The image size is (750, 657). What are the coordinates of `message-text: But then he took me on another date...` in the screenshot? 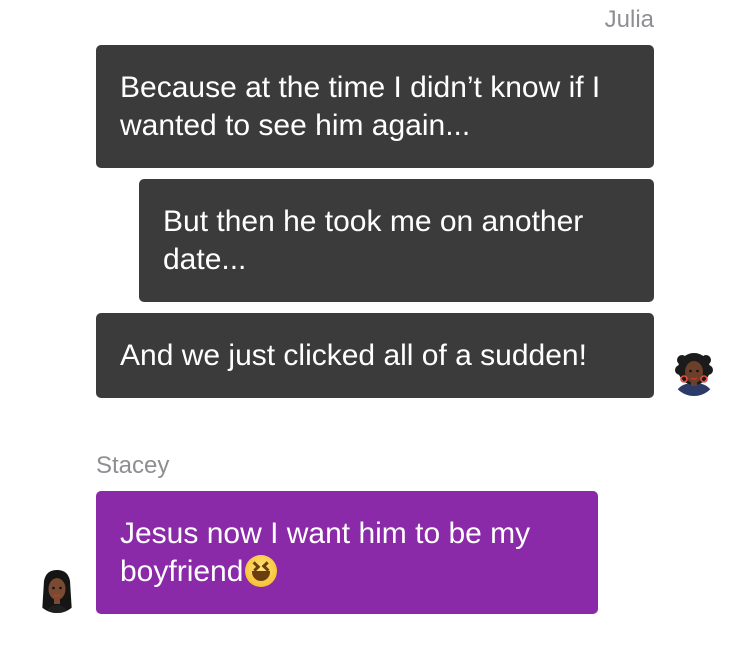 It's located at (373, 240).